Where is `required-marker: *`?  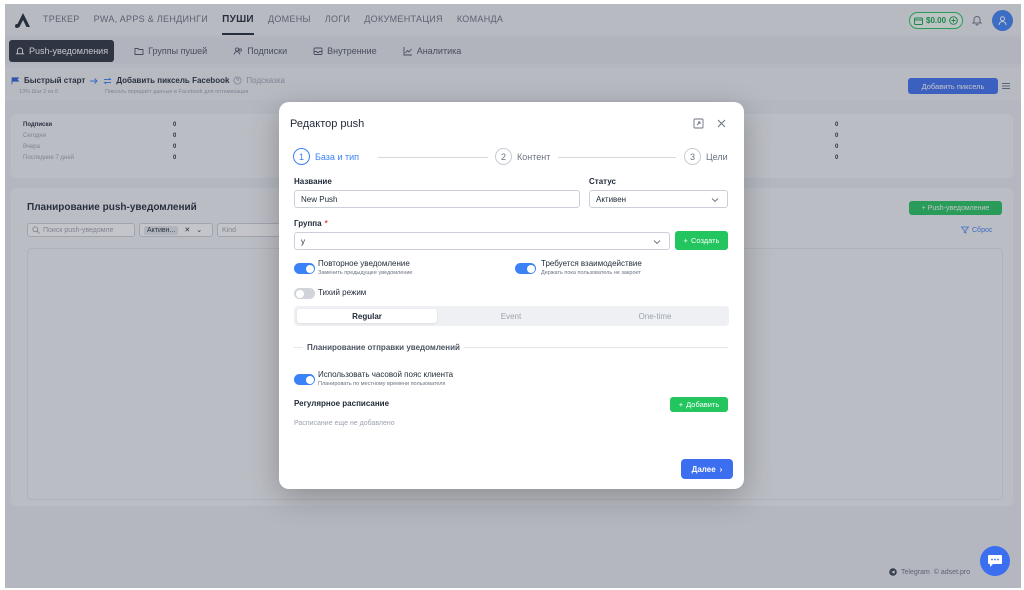 required-marker: * is located at coordinates (326, 223).